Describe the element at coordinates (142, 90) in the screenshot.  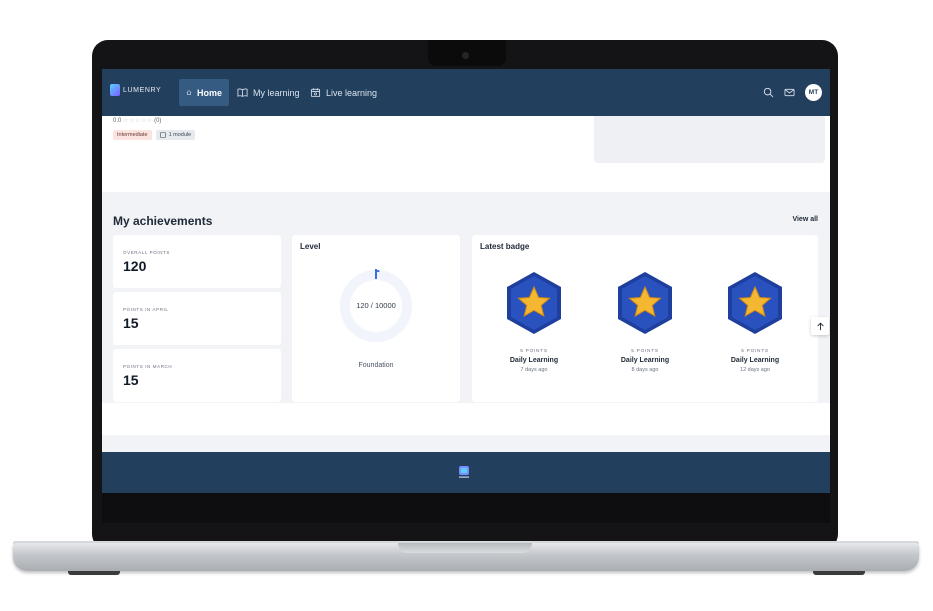
I see `brand-name: LUMENRY` at that location.